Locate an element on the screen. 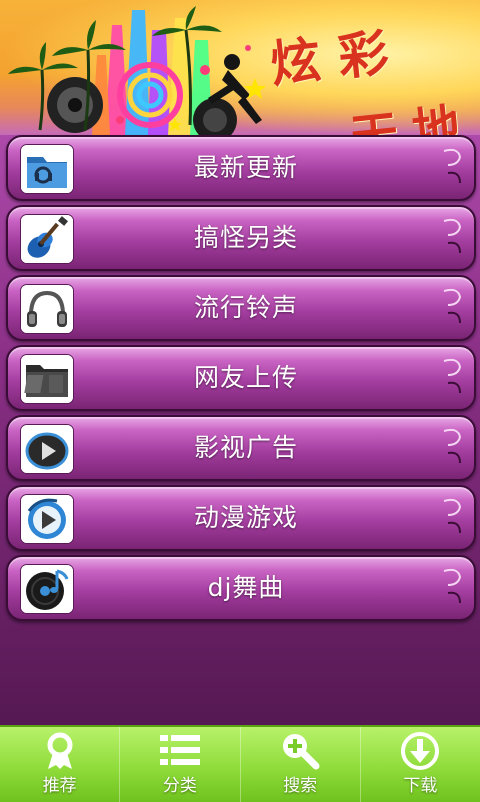 This screenshot has height=802, width=480. menu-item-film-ads: 影视广告 is located at coordinates (241, 448).